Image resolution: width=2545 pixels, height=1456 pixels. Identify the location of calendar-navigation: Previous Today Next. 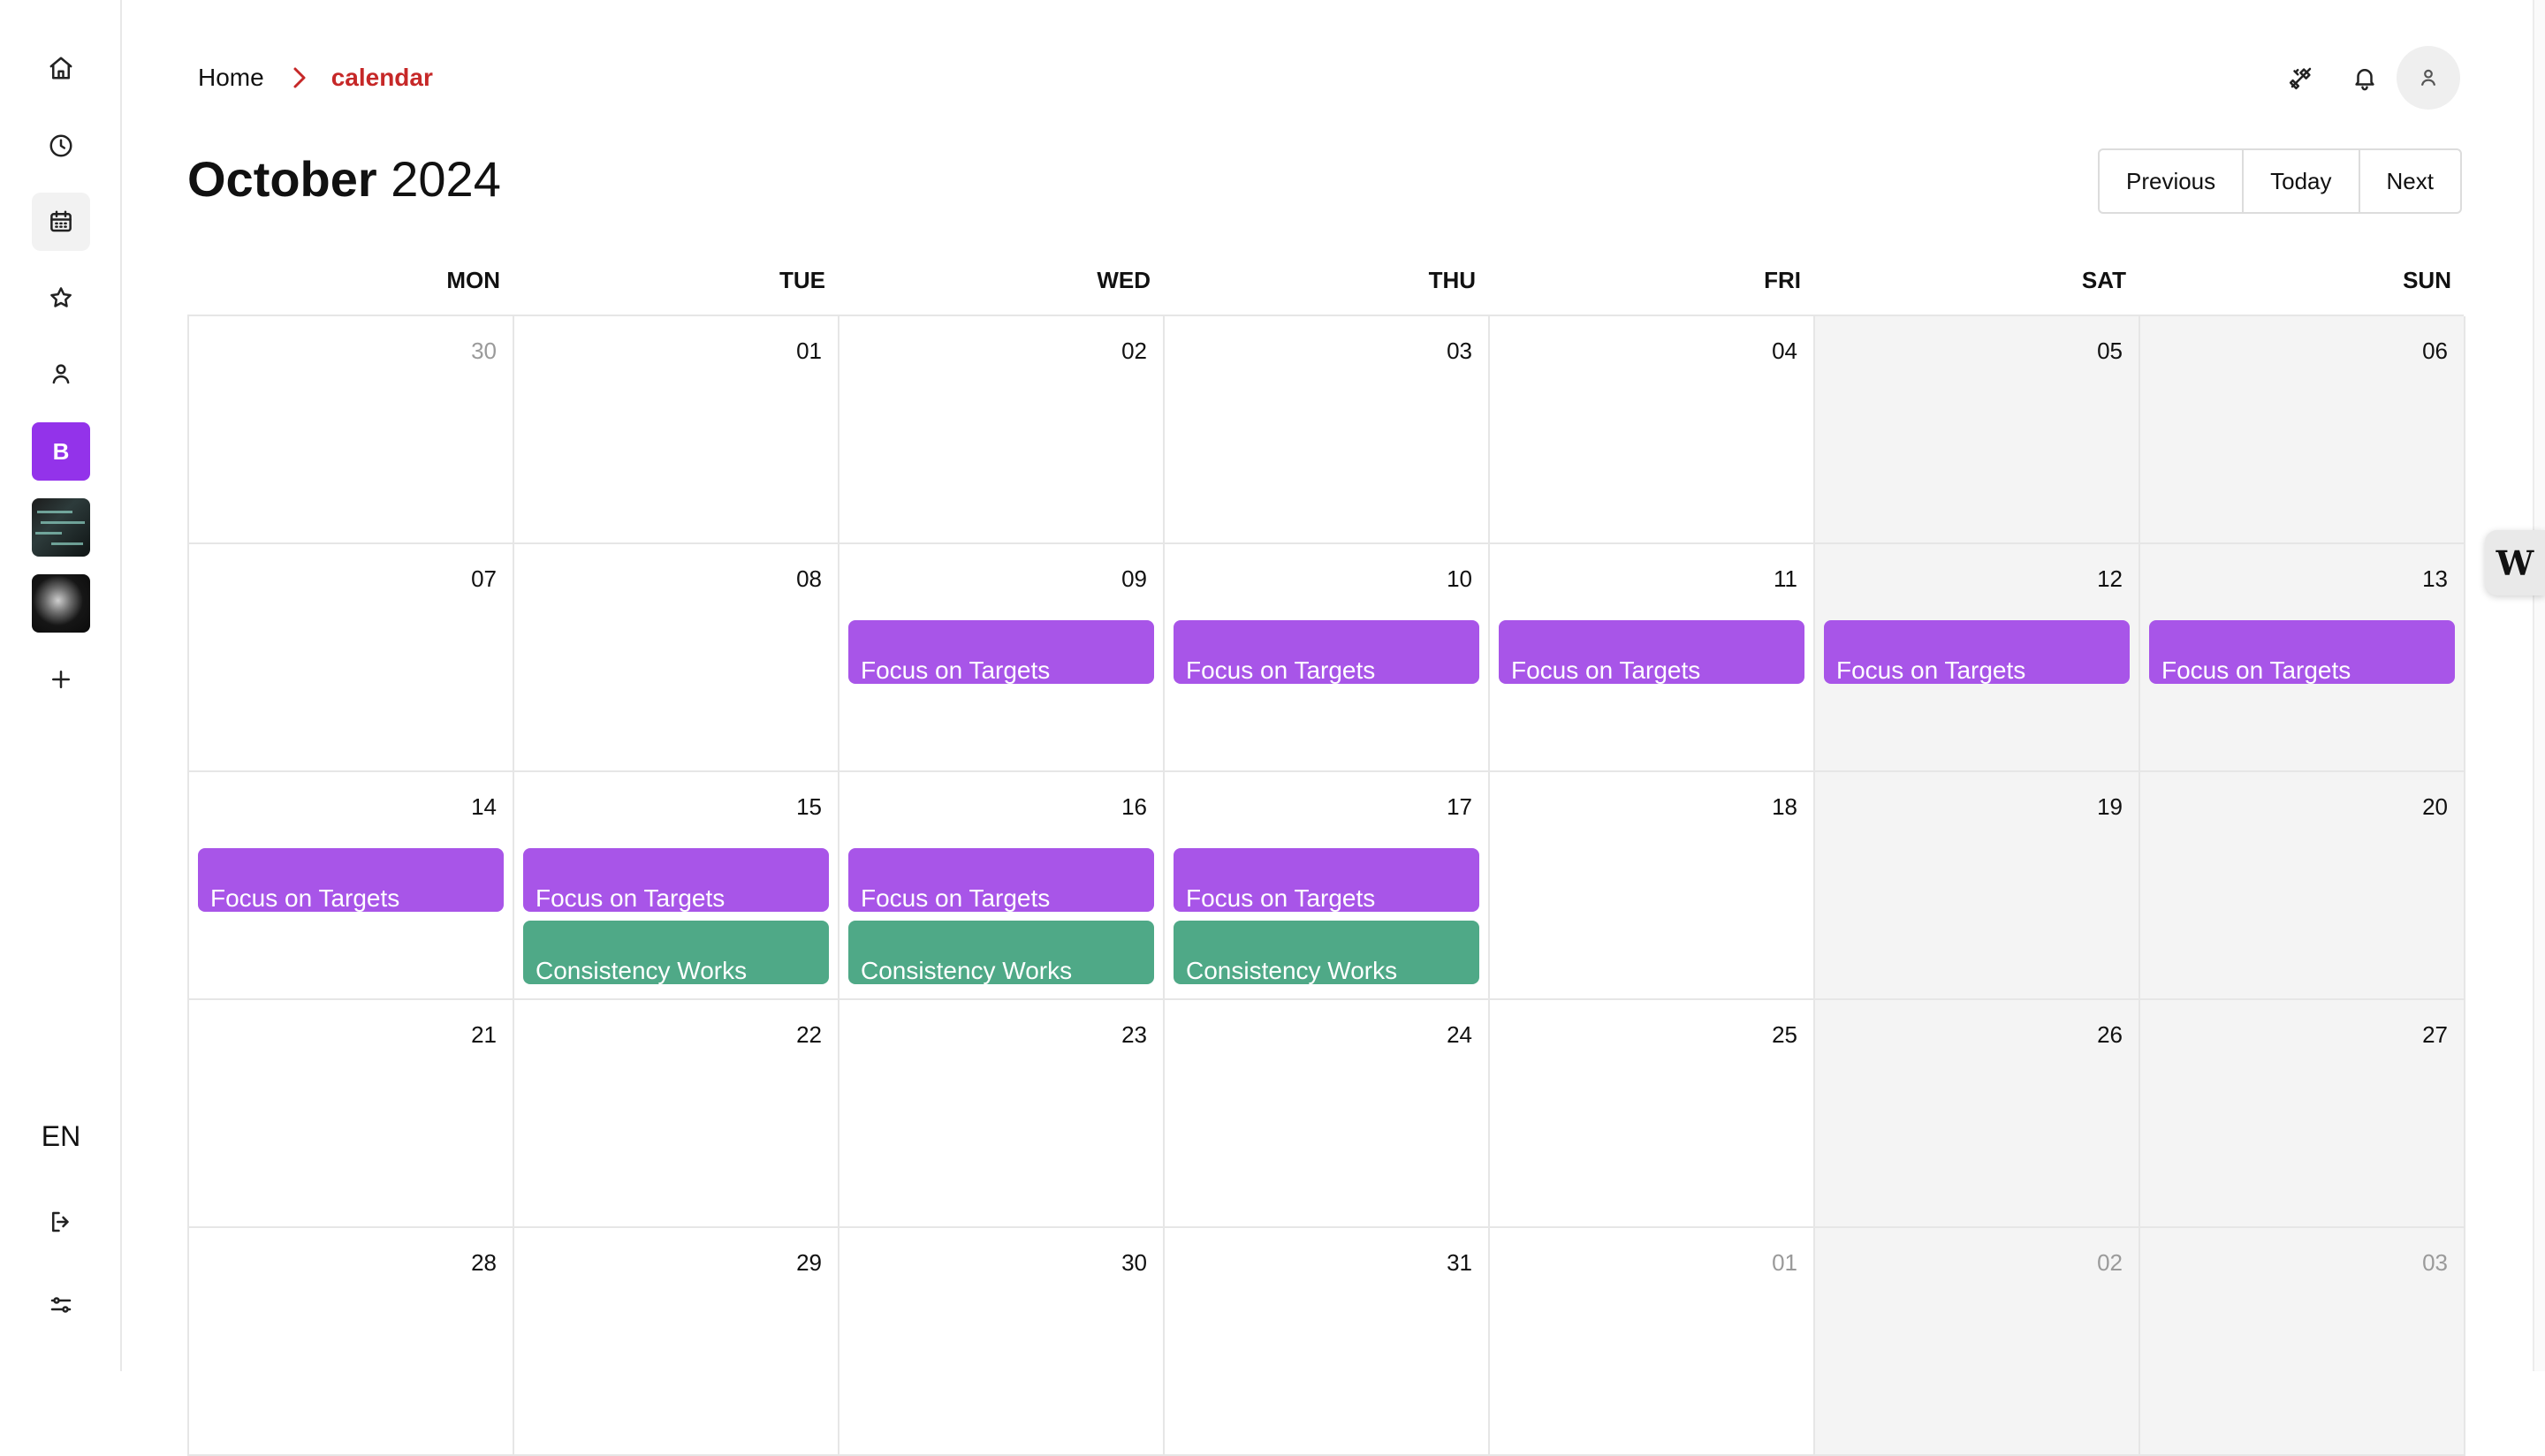
(2279, 181).